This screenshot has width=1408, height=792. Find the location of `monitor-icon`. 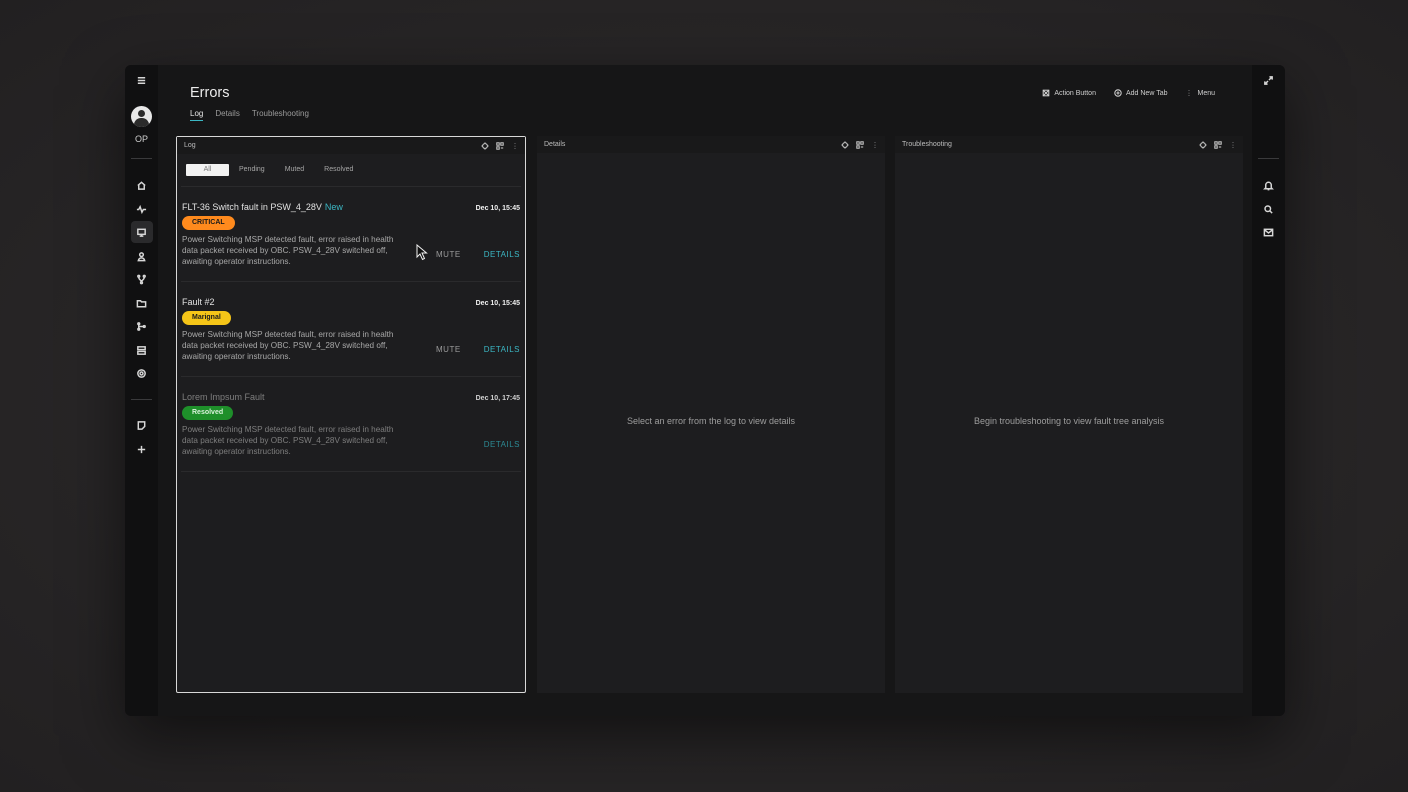

monitor-icon is located at coordinates (141, 232).